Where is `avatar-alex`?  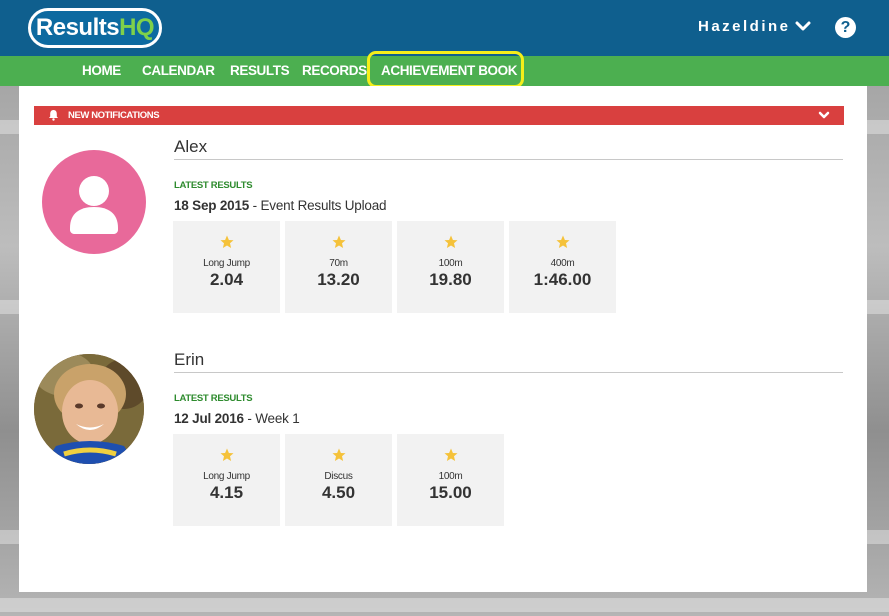
avatar-alex is located at coordinates (94, 202).